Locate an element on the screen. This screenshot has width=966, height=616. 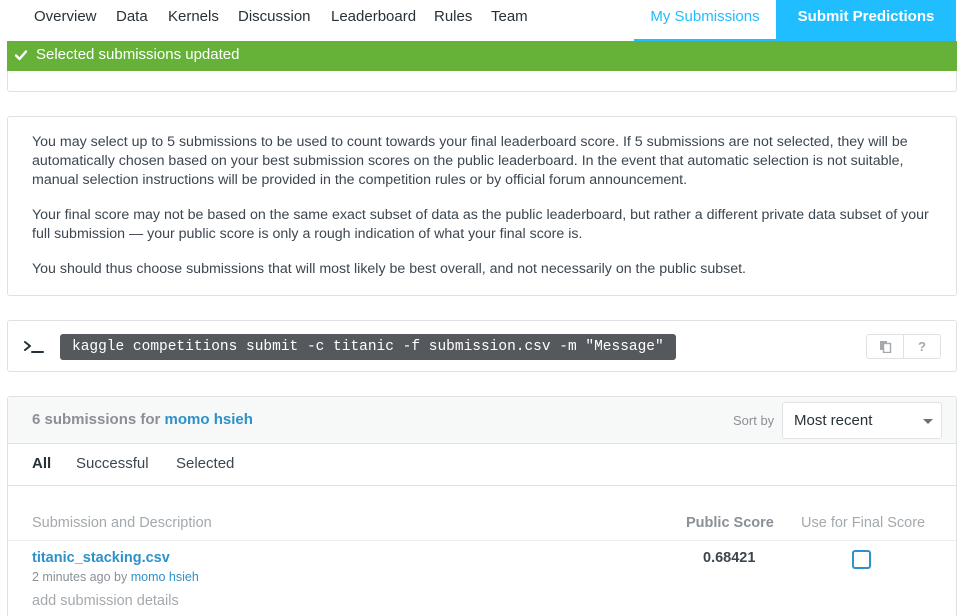
column-header-description: Submission and Description is located at coordinates (122, 523).